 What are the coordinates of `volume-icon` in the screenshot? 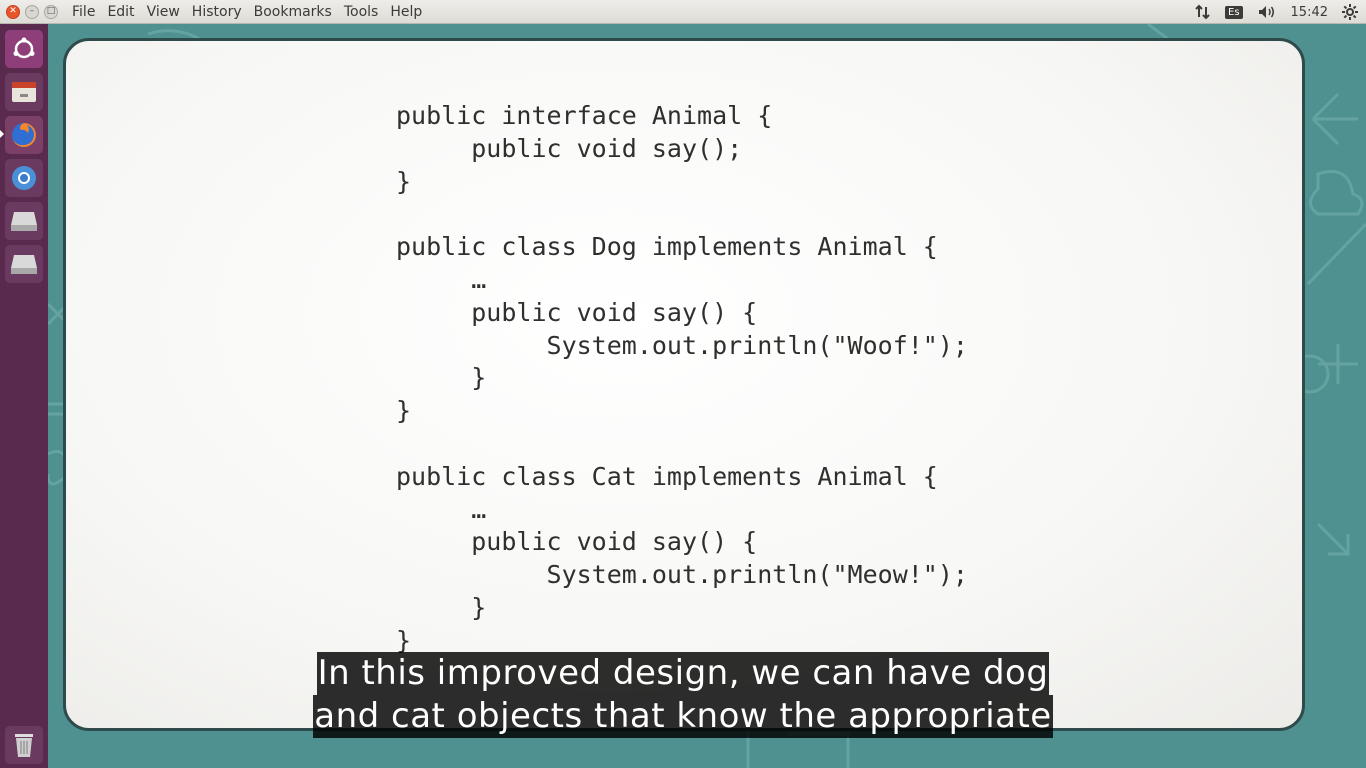 It's located at (1267, 12).